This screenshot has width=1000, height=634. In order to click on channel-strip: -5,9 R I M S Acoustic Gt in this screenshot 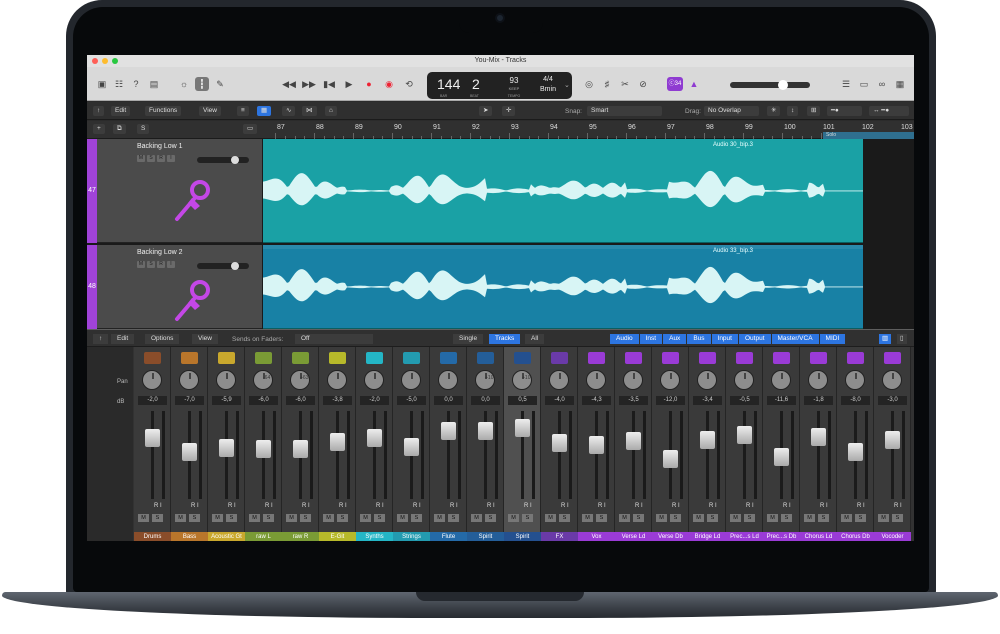, I will do `click(226, 444)`.